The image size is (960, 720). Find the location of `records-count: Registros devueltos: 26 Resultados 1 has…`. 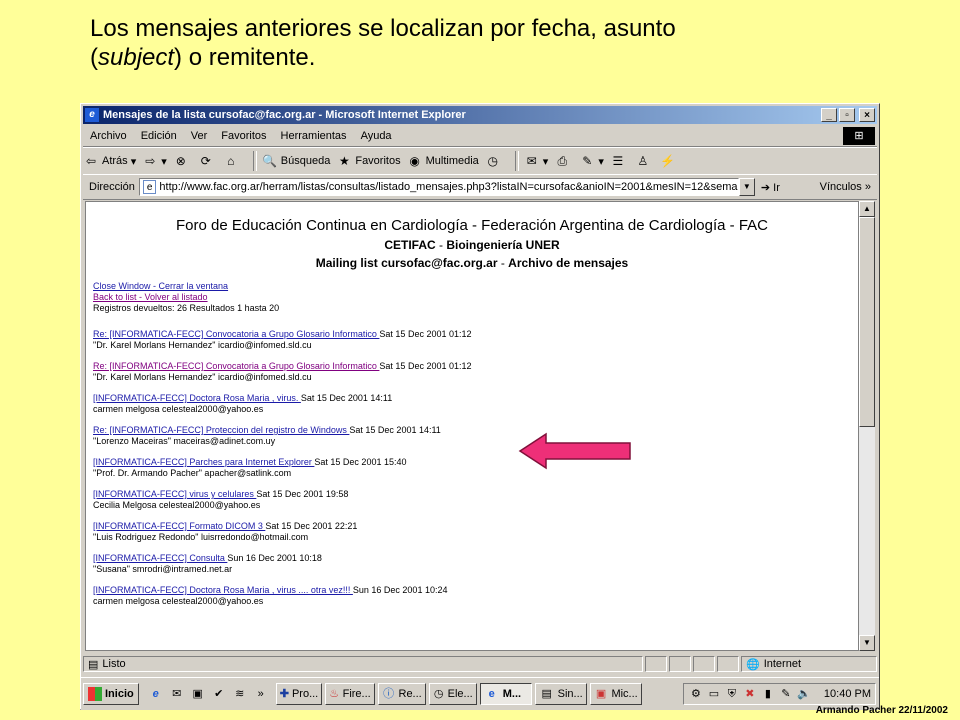

records-count: Registros devueltos: 26 Resultados 1 has… is located at coordinates (186, 308).